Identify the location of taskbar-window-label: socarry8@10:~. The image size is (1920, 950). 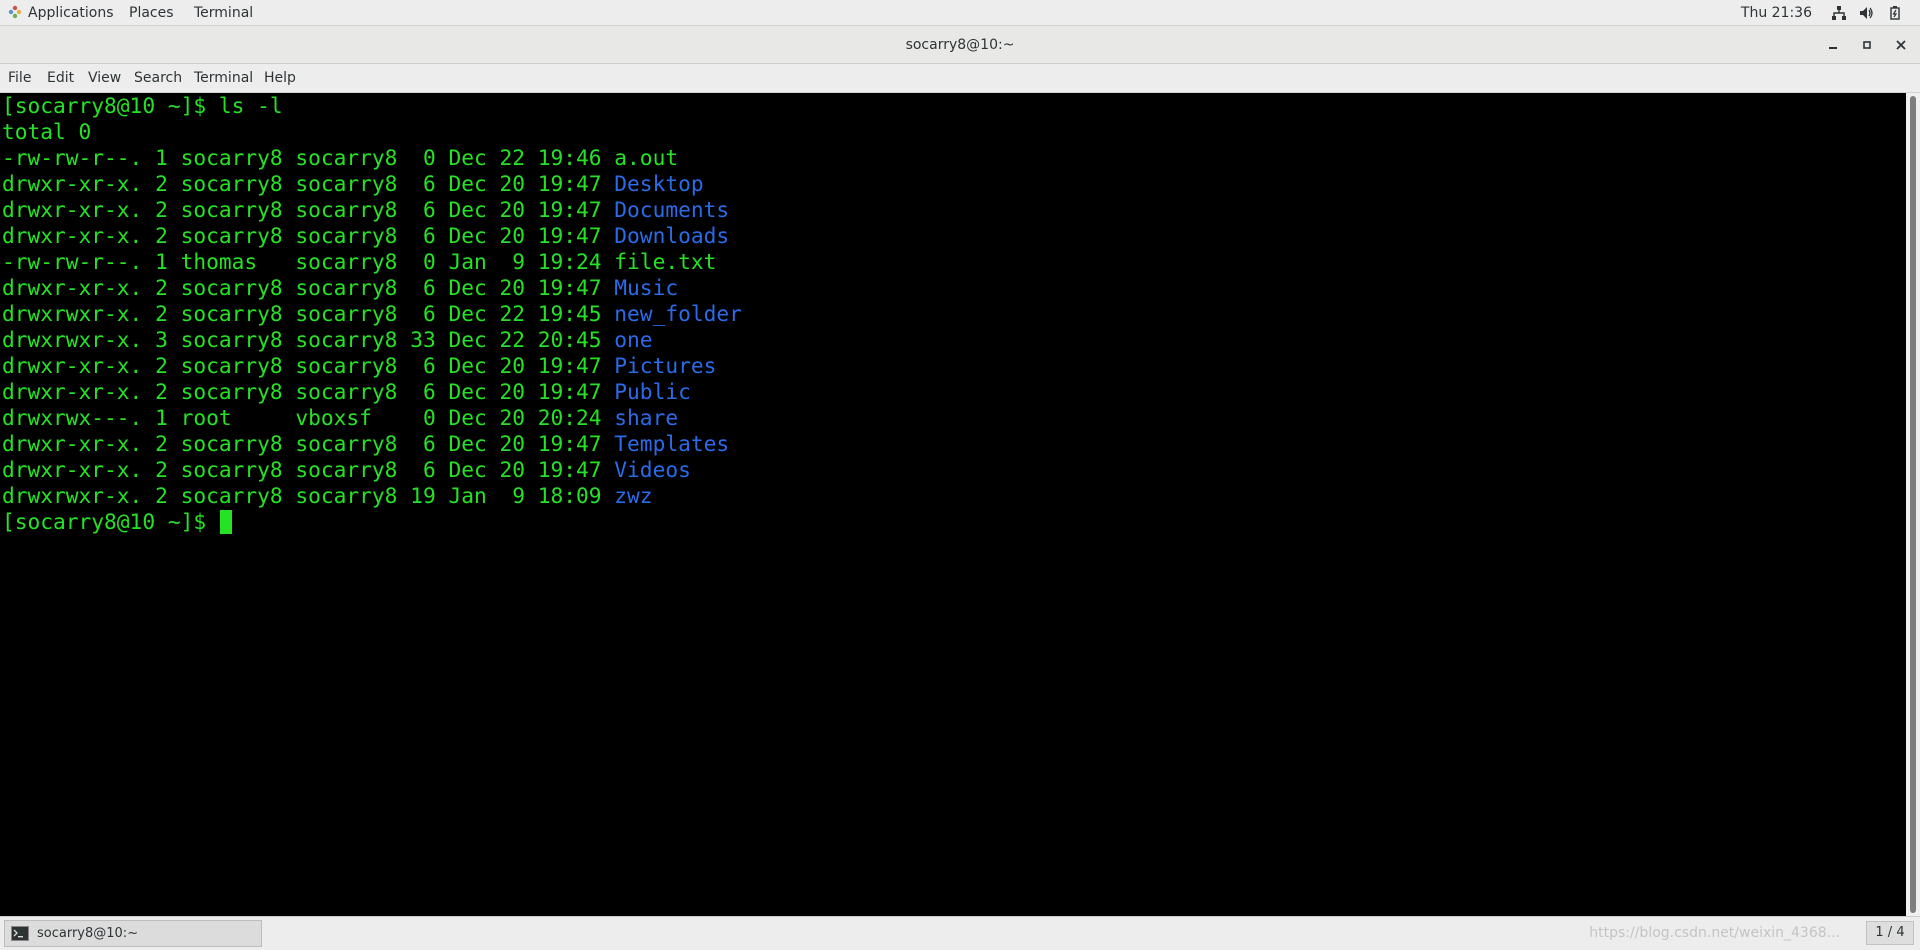
(88, 933).